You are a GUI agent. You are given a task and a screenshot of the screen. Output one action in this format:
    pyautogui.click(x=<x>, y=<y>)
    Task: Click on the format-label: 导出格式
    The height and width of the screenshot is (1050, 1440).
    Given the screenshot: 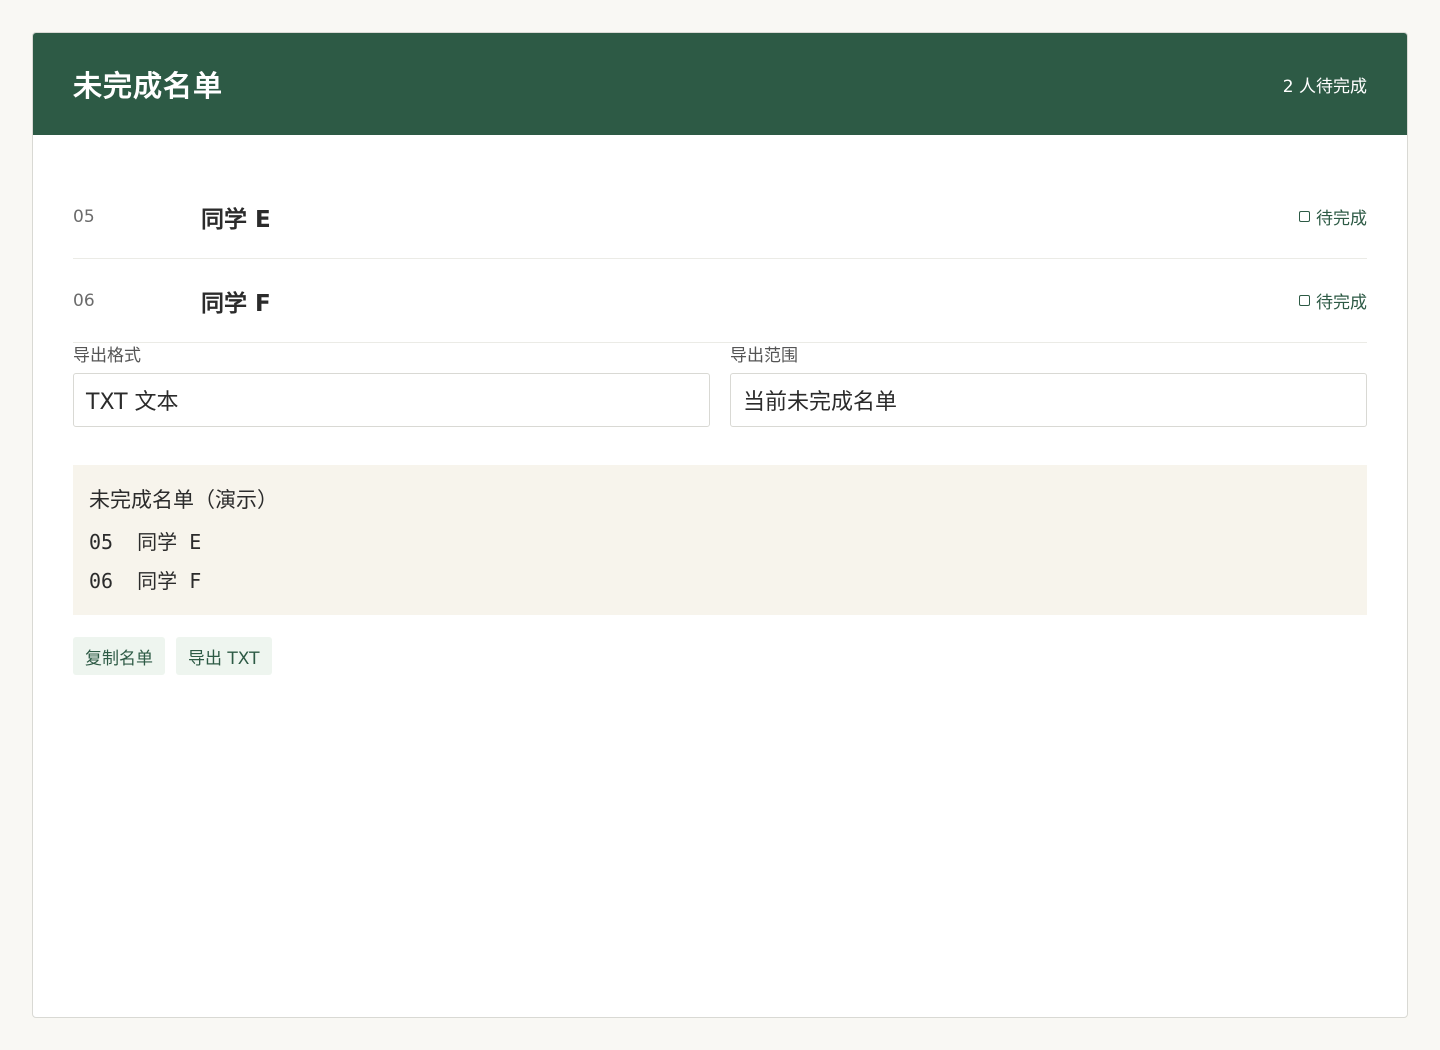 What is the action you would take?
    pyautogui.click(x=107, y=356)
    